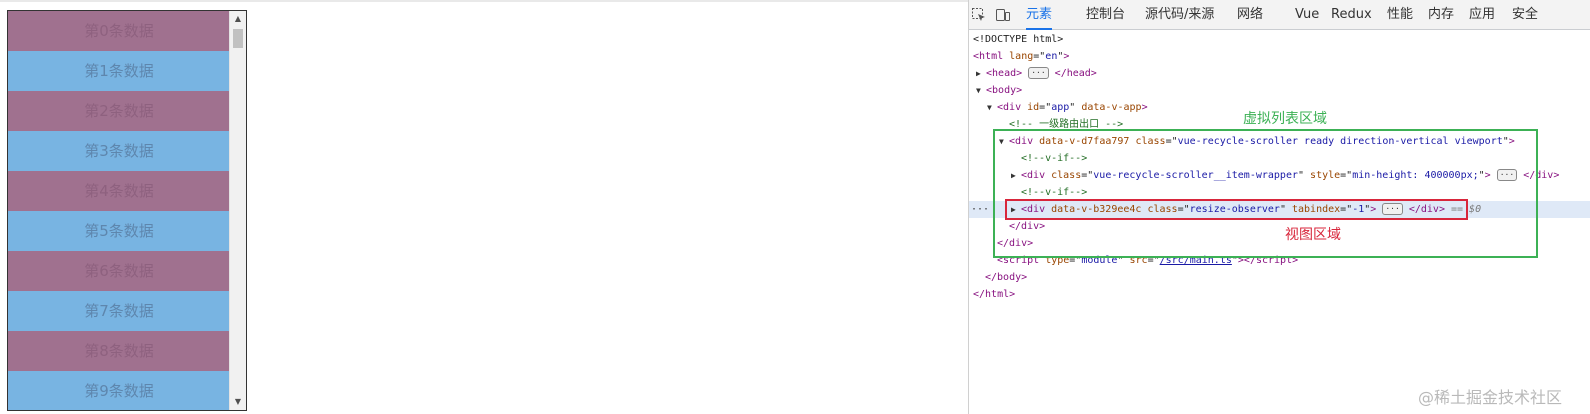 The width and height of the screenshot is (1590, 414). What do you see at coordinates (484, 1) in the screenshot?
I see `top-border` at bounding box center [484, 1].